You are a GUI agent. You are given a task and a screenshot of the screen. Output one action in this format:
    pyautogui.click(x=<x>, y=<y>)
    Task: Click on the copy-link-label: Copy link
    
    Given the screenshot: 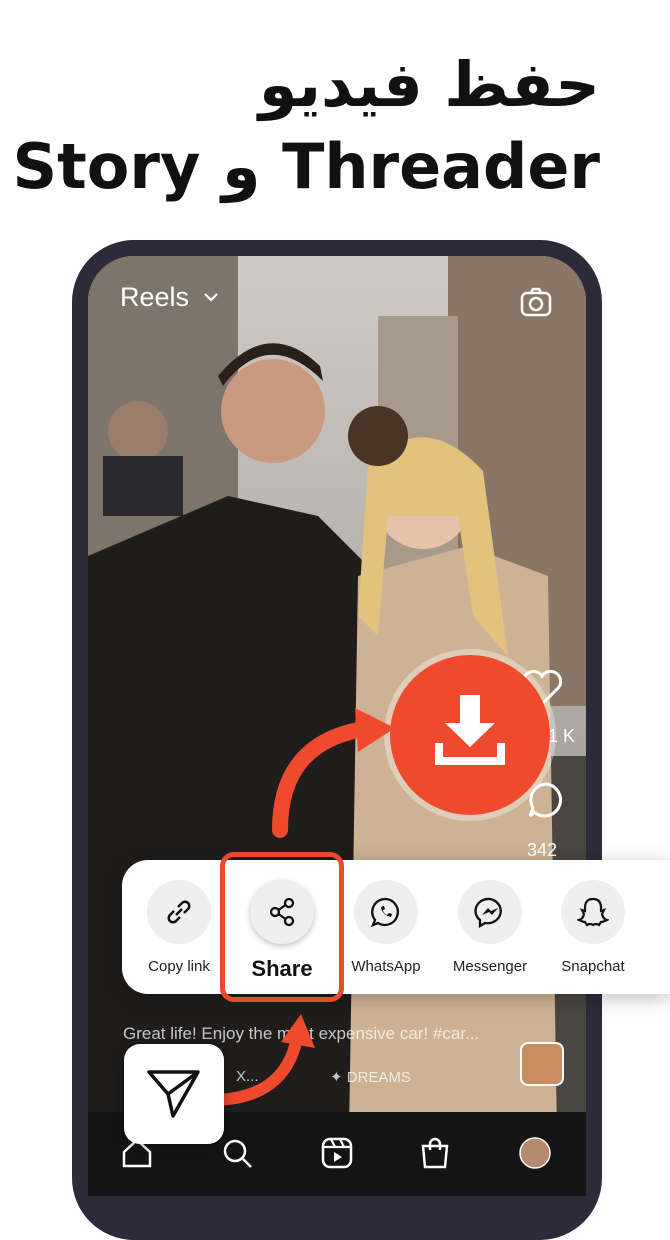 What is the action you would take?
    pyautogui.click(x=179, y=966)
    